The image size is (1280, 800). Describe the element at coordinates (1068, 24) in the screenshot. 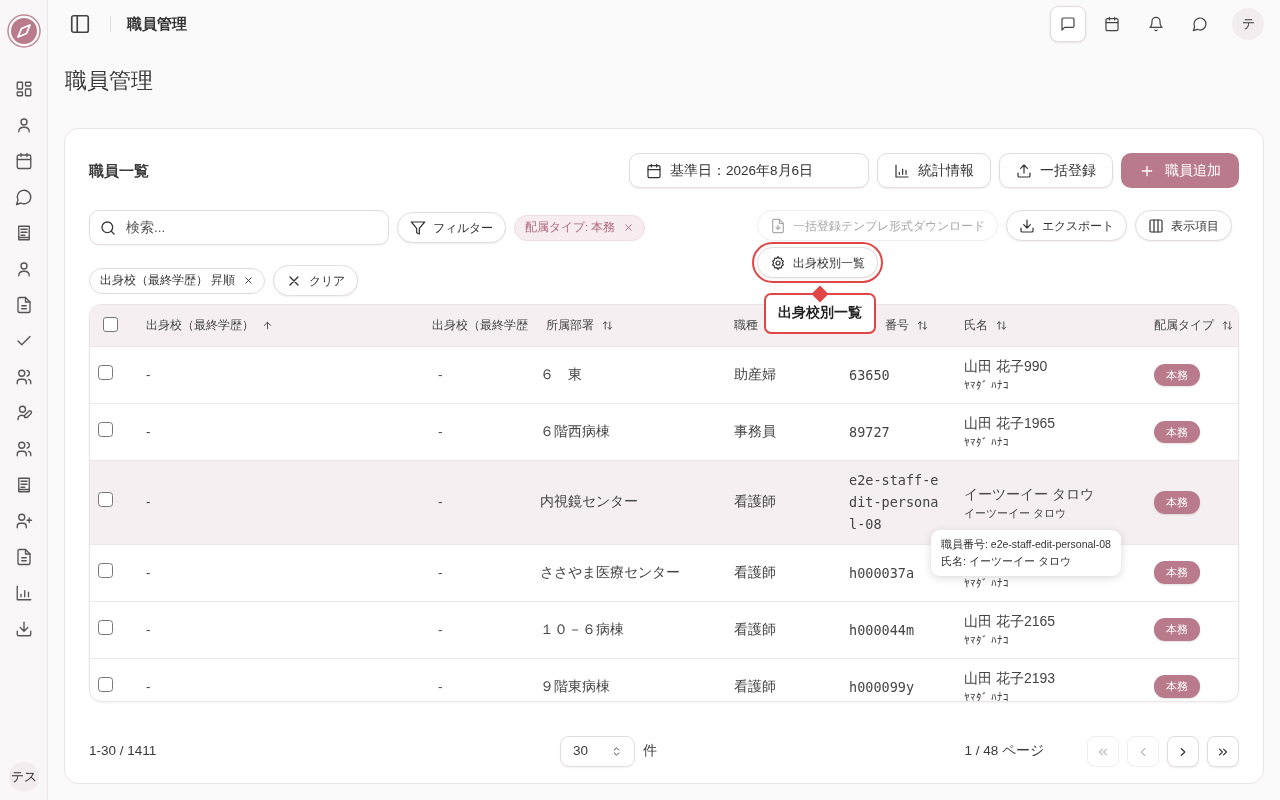

I see `message-icon` at that location.